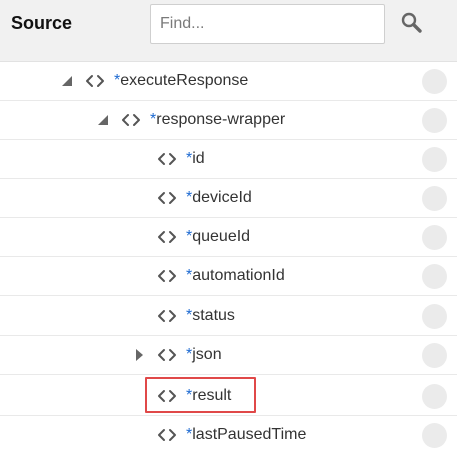 This screenshot has width=457, height=450. I want to click on search-input, so click(267, 24).